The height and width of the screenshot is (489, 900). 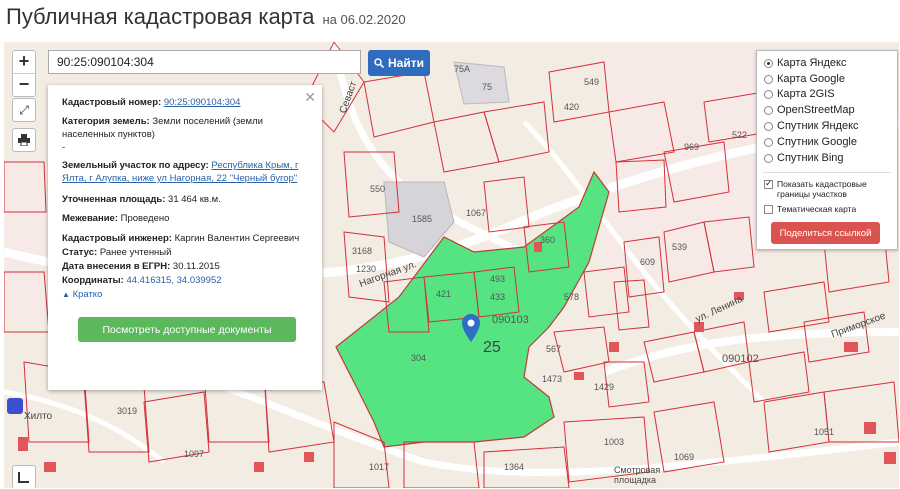 I want to click on divider, so click(x=827, y=172).